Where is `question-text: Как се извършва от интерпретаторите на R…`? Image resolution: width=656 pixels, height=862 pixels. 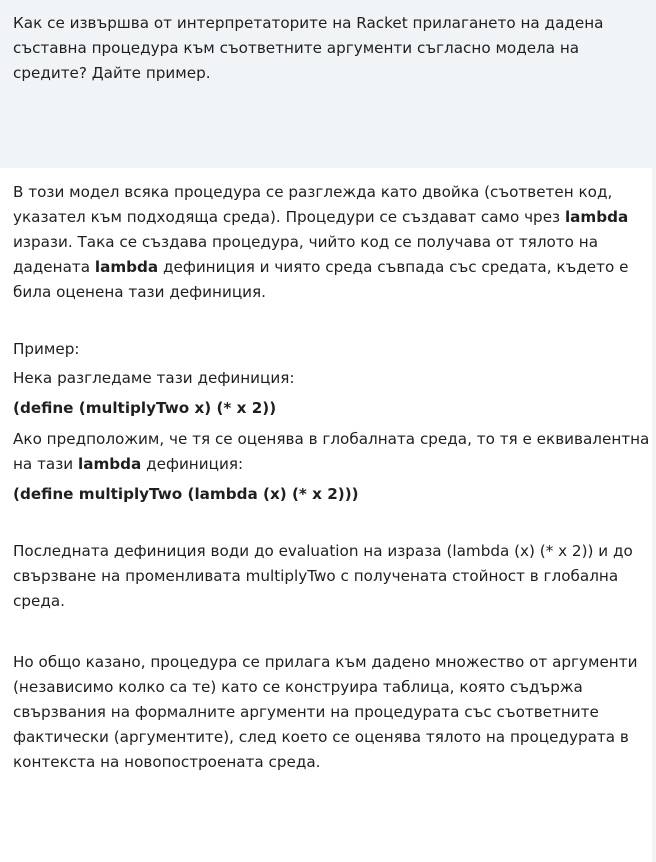 question-text: Как се извършва от интерпретаторите на R… is located at coordinates (308, 48).